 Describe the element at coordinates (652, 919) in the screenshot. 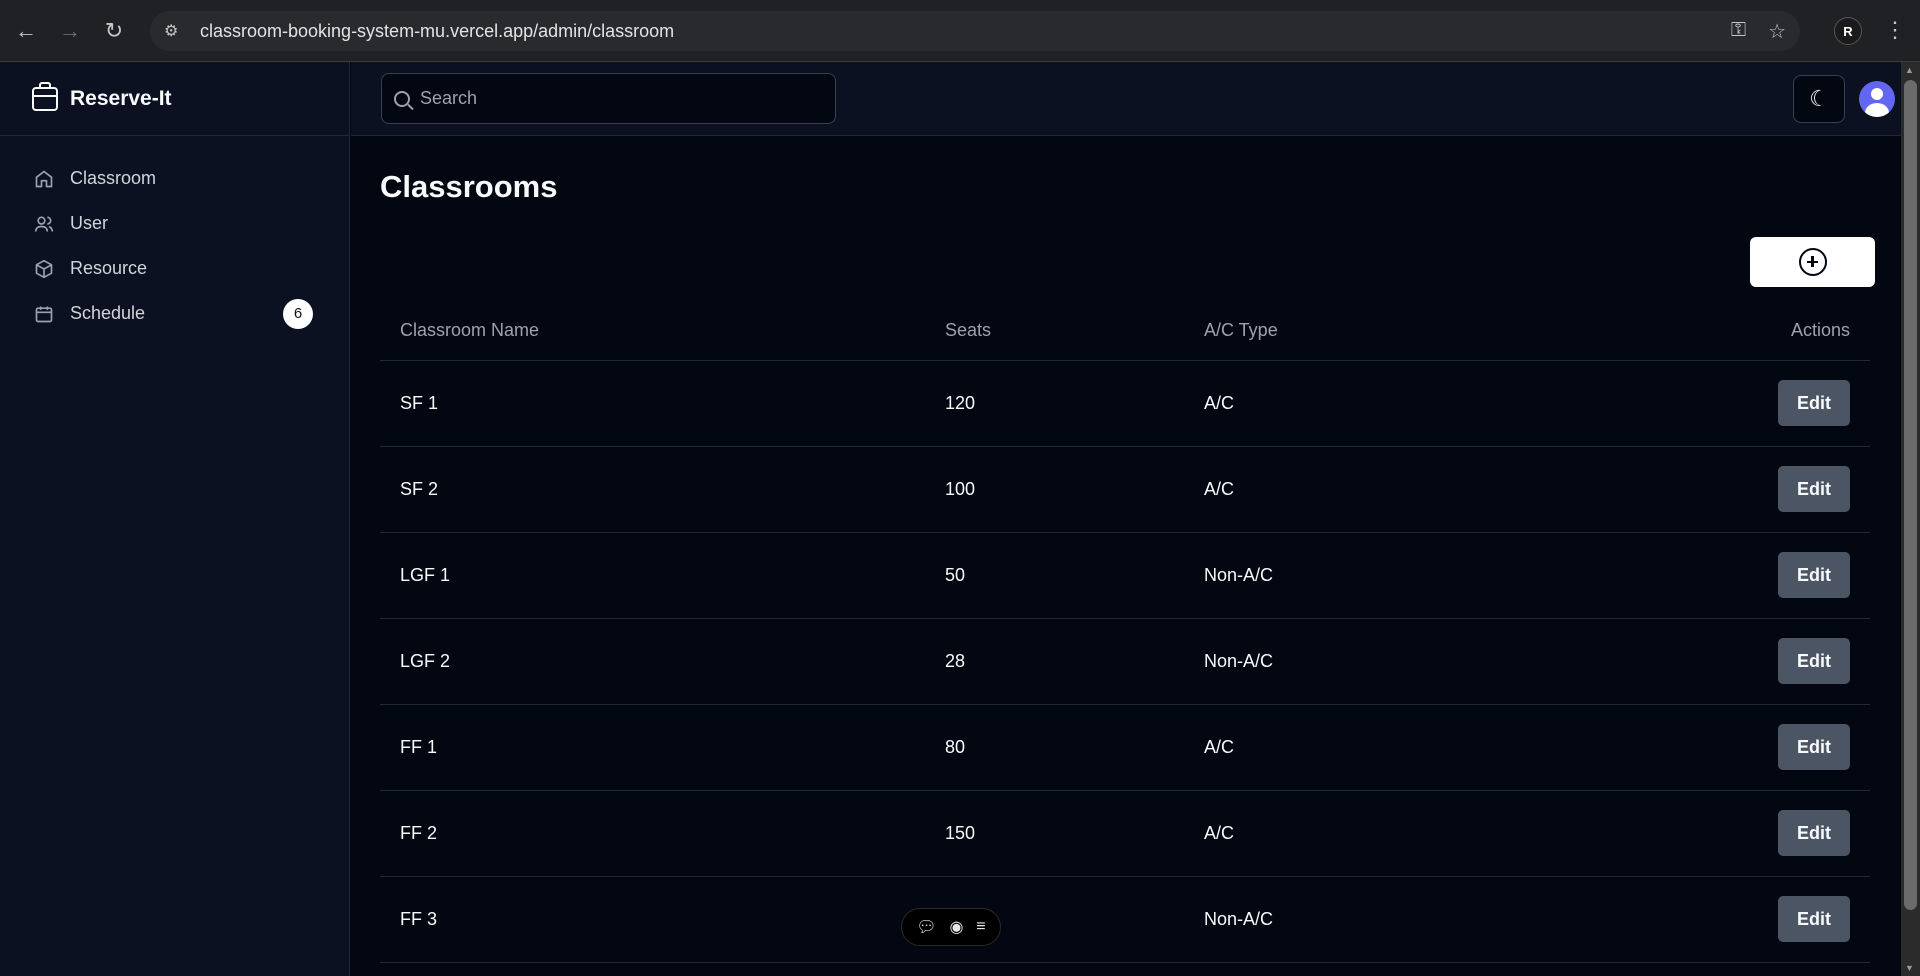

I see `classroom-name-cell: FF 3` at that location.